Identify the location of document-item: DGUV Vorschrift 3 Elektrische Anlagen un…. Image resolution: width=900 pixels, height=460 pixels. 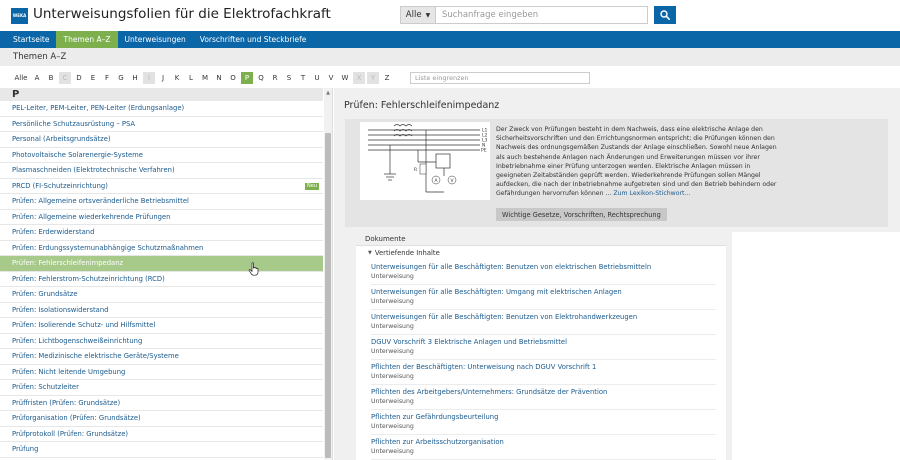
(543, 347).